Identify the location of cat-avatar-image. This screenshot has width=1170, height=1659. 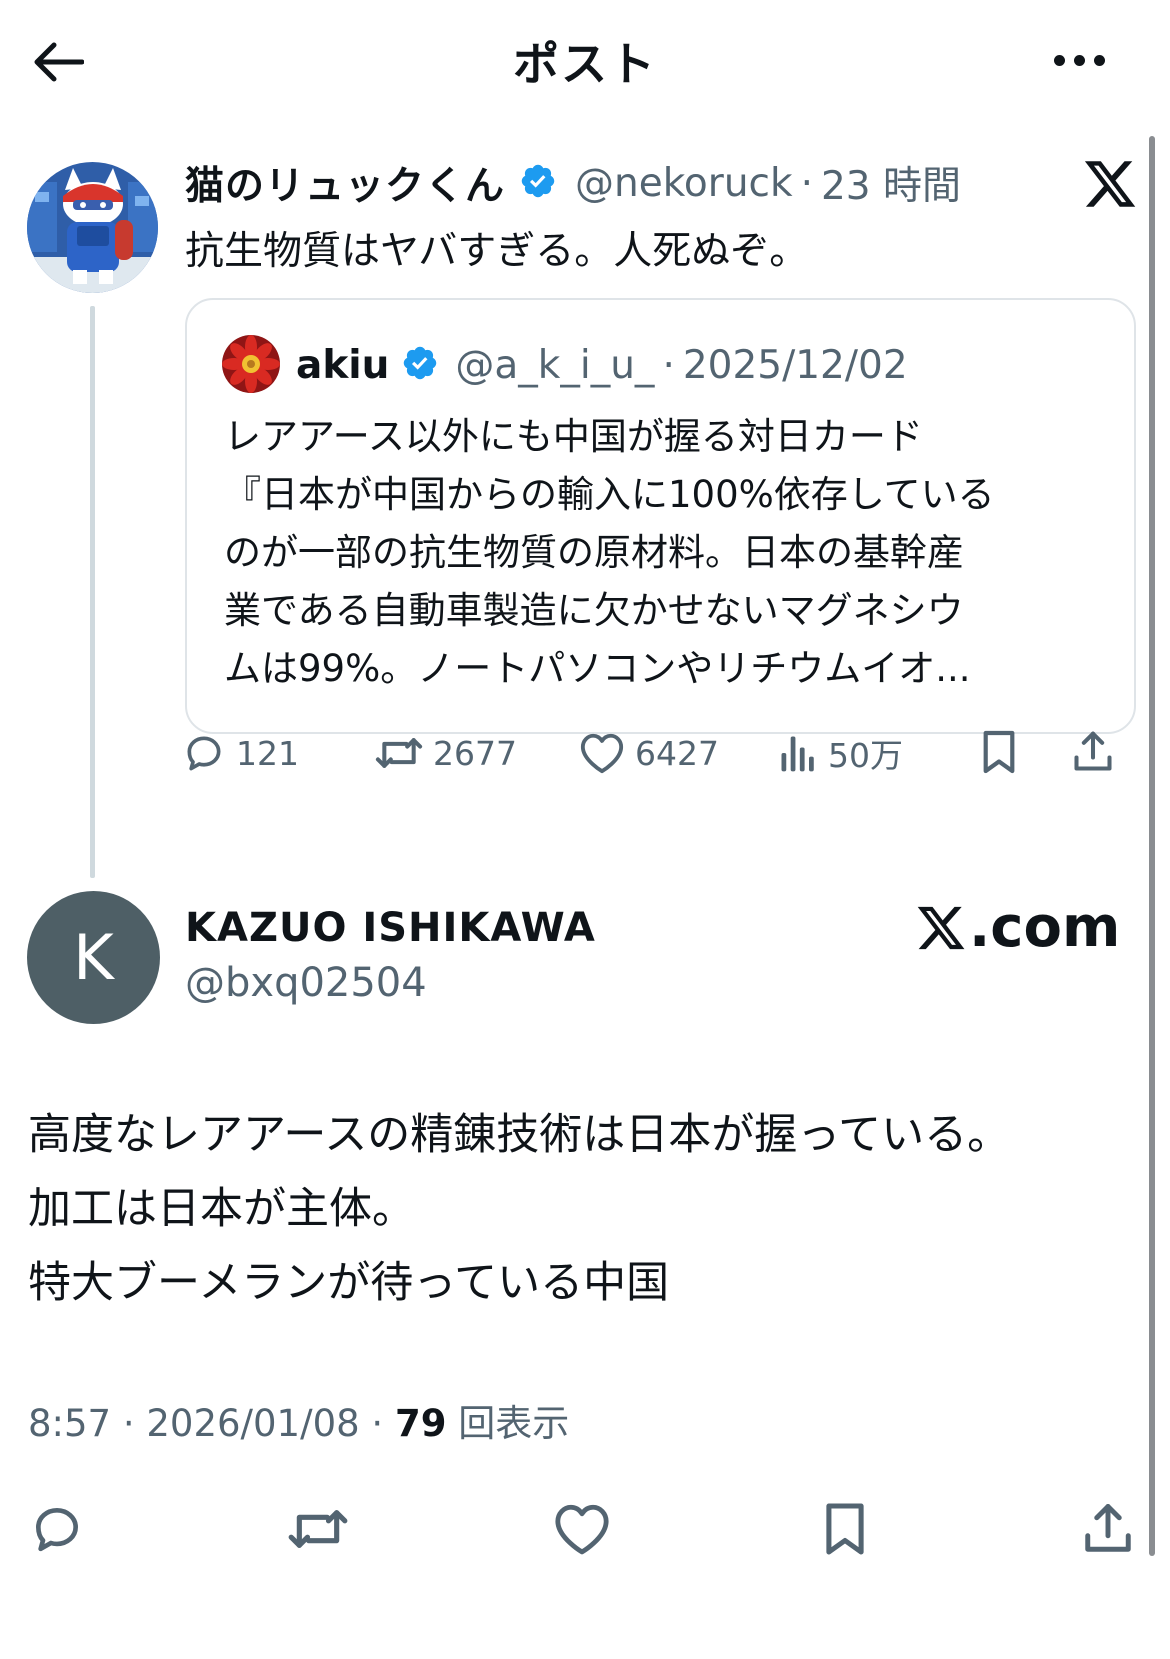
(92, 227).